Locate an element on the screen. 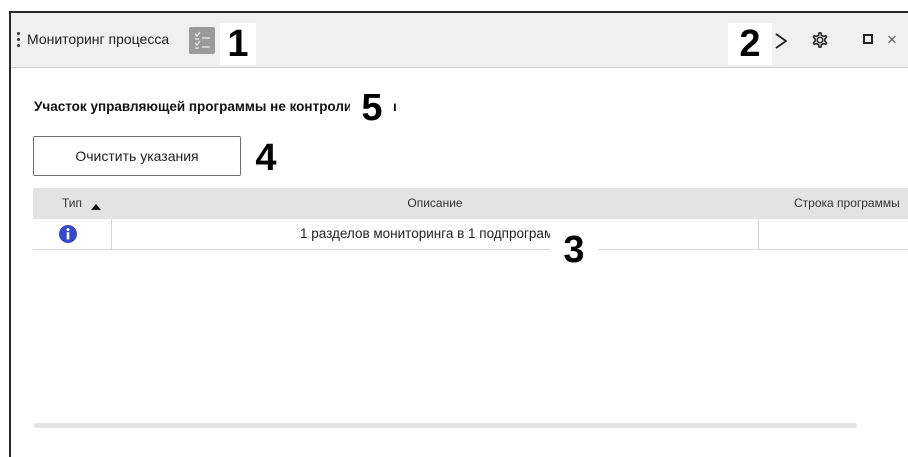  callout-marker-3: 3 is located at coordinates (574, 250).